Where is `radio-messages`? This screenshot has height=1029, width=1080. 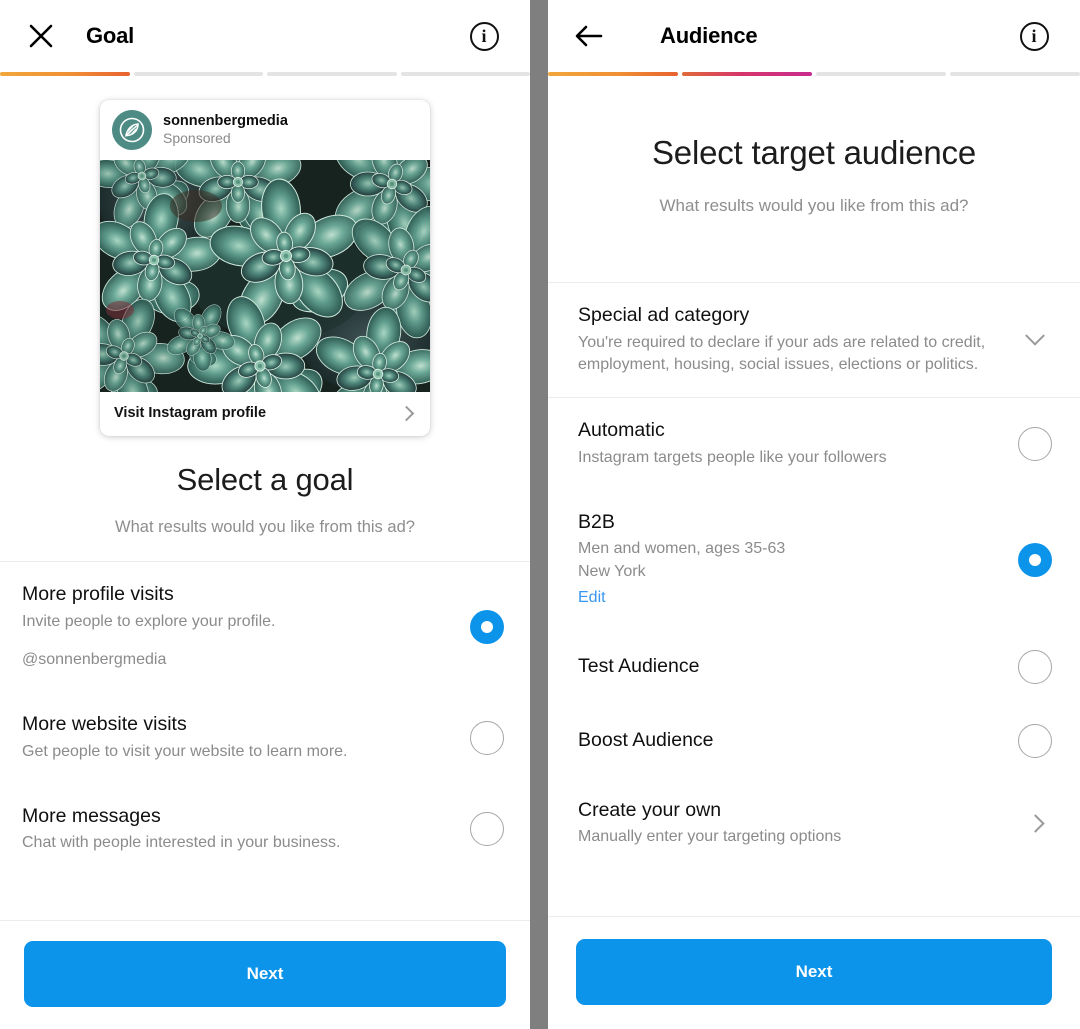 radio-messages is located at coordinates (487, 829).